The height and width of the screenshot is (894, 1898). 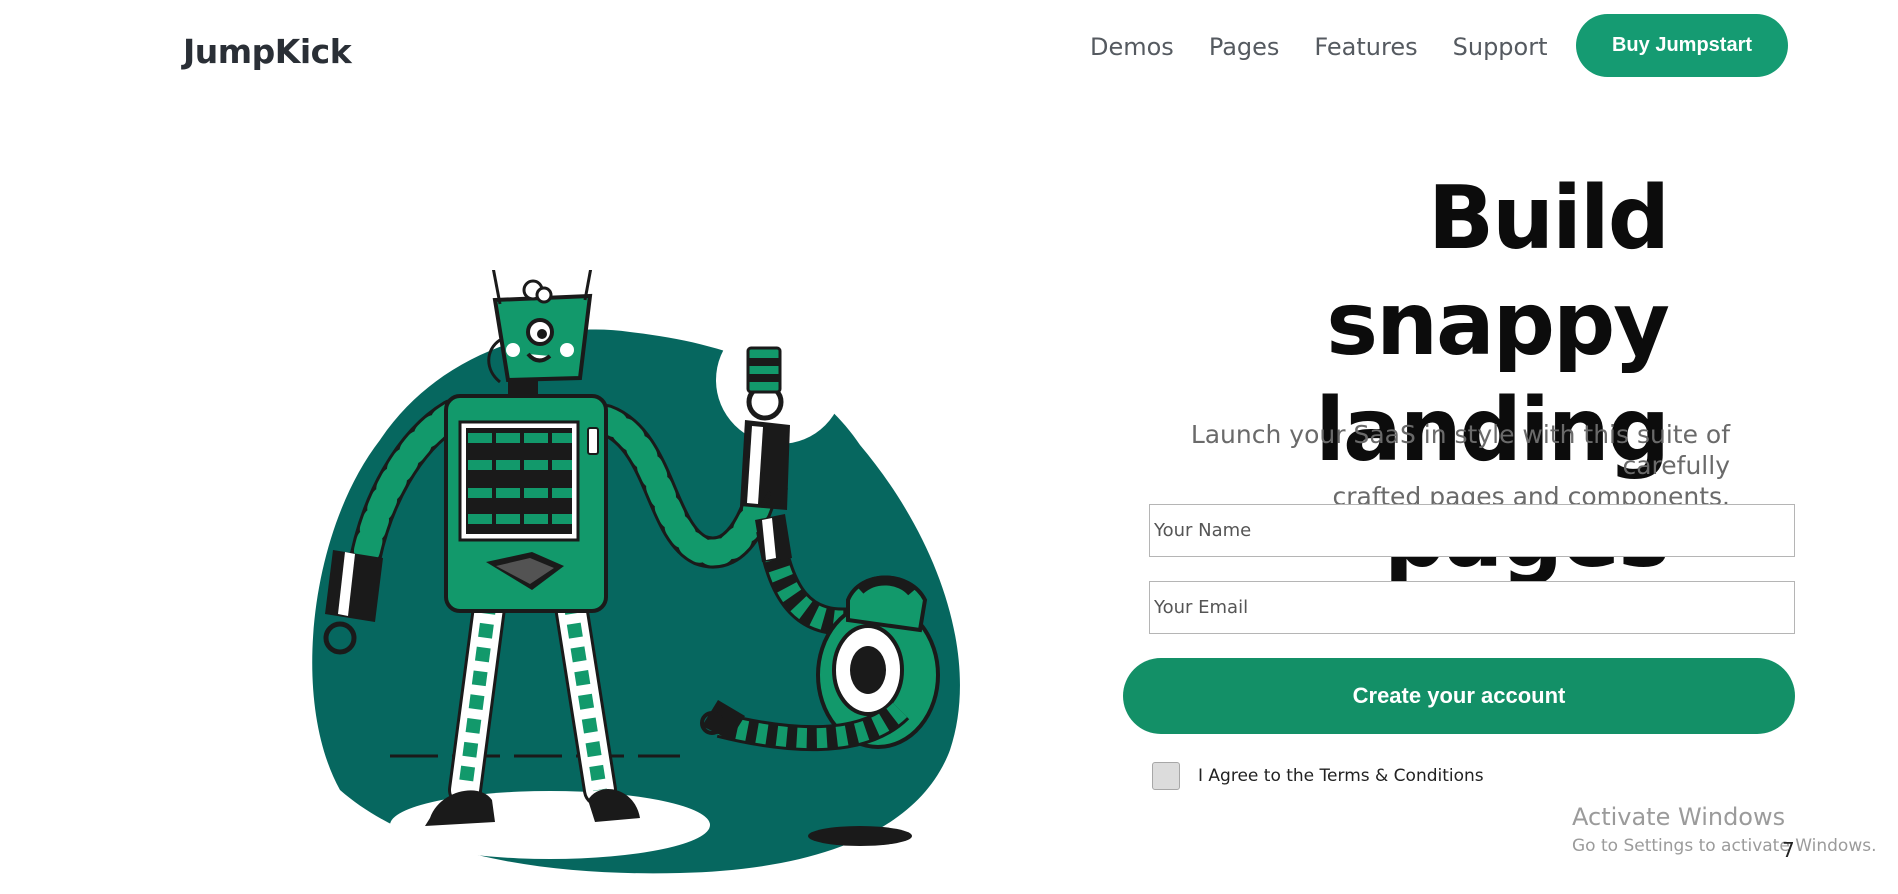 I want to click on main-nav: Demos Pages Features Support, so click(x=1336, y=47).